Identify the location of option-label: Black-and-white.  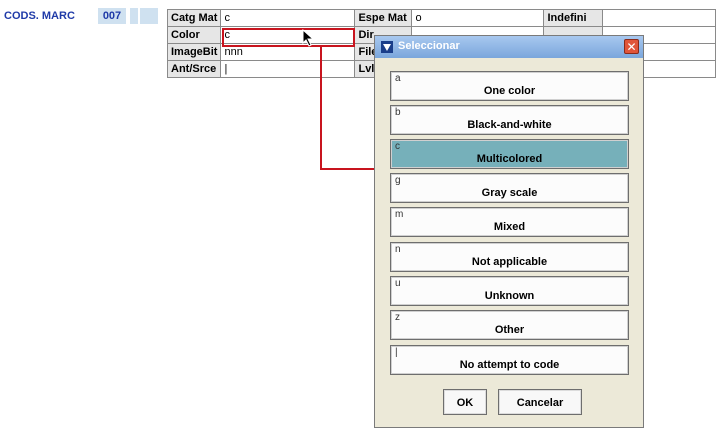
(509, 125).